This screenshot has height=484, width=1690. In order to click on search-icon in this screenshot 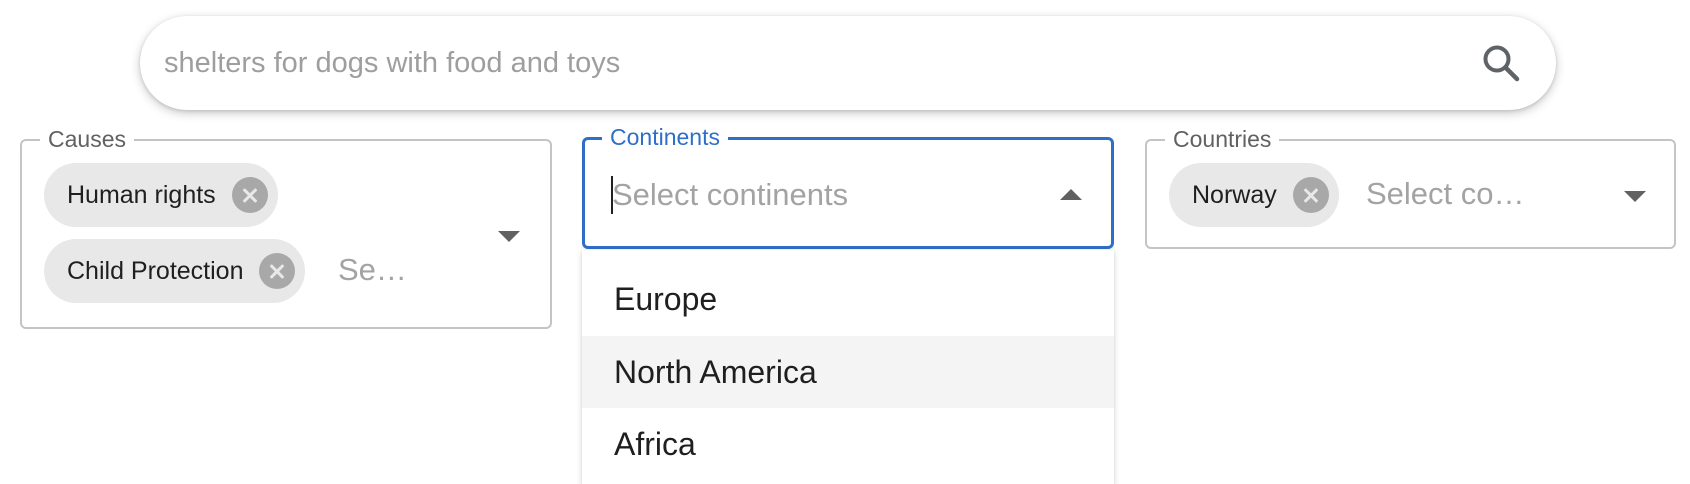, I will do `click(1501, 63)`.